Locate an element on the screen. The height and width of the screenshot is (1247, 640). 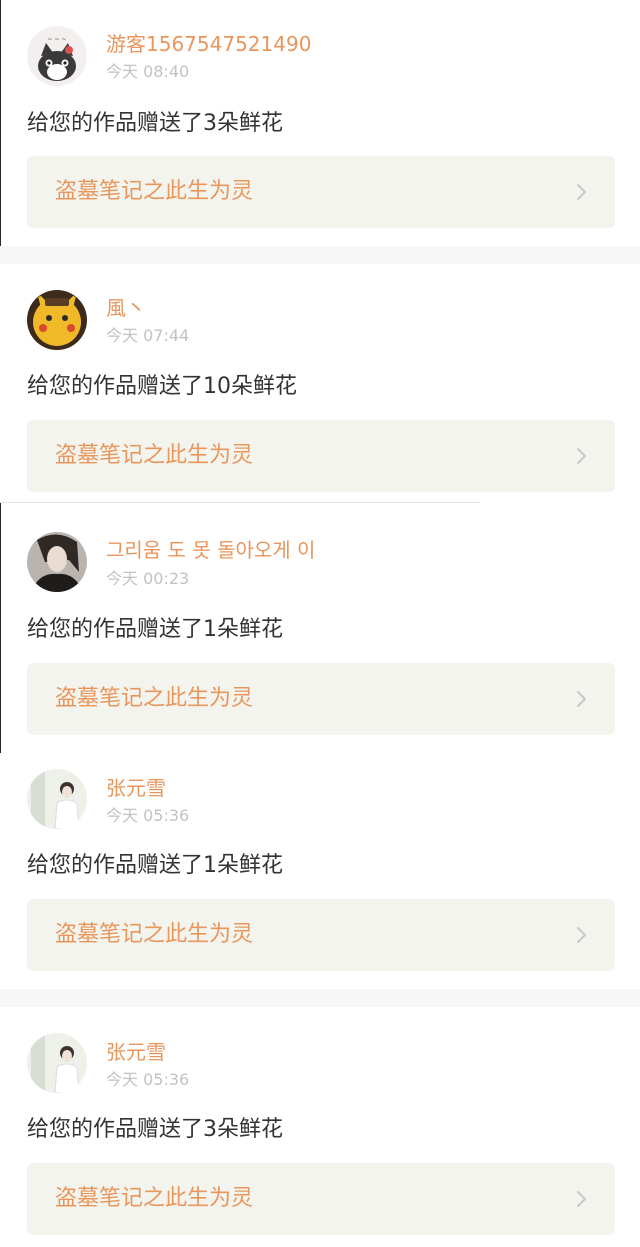
pikachu-avatar-icon is located at coordinates (57, 320).